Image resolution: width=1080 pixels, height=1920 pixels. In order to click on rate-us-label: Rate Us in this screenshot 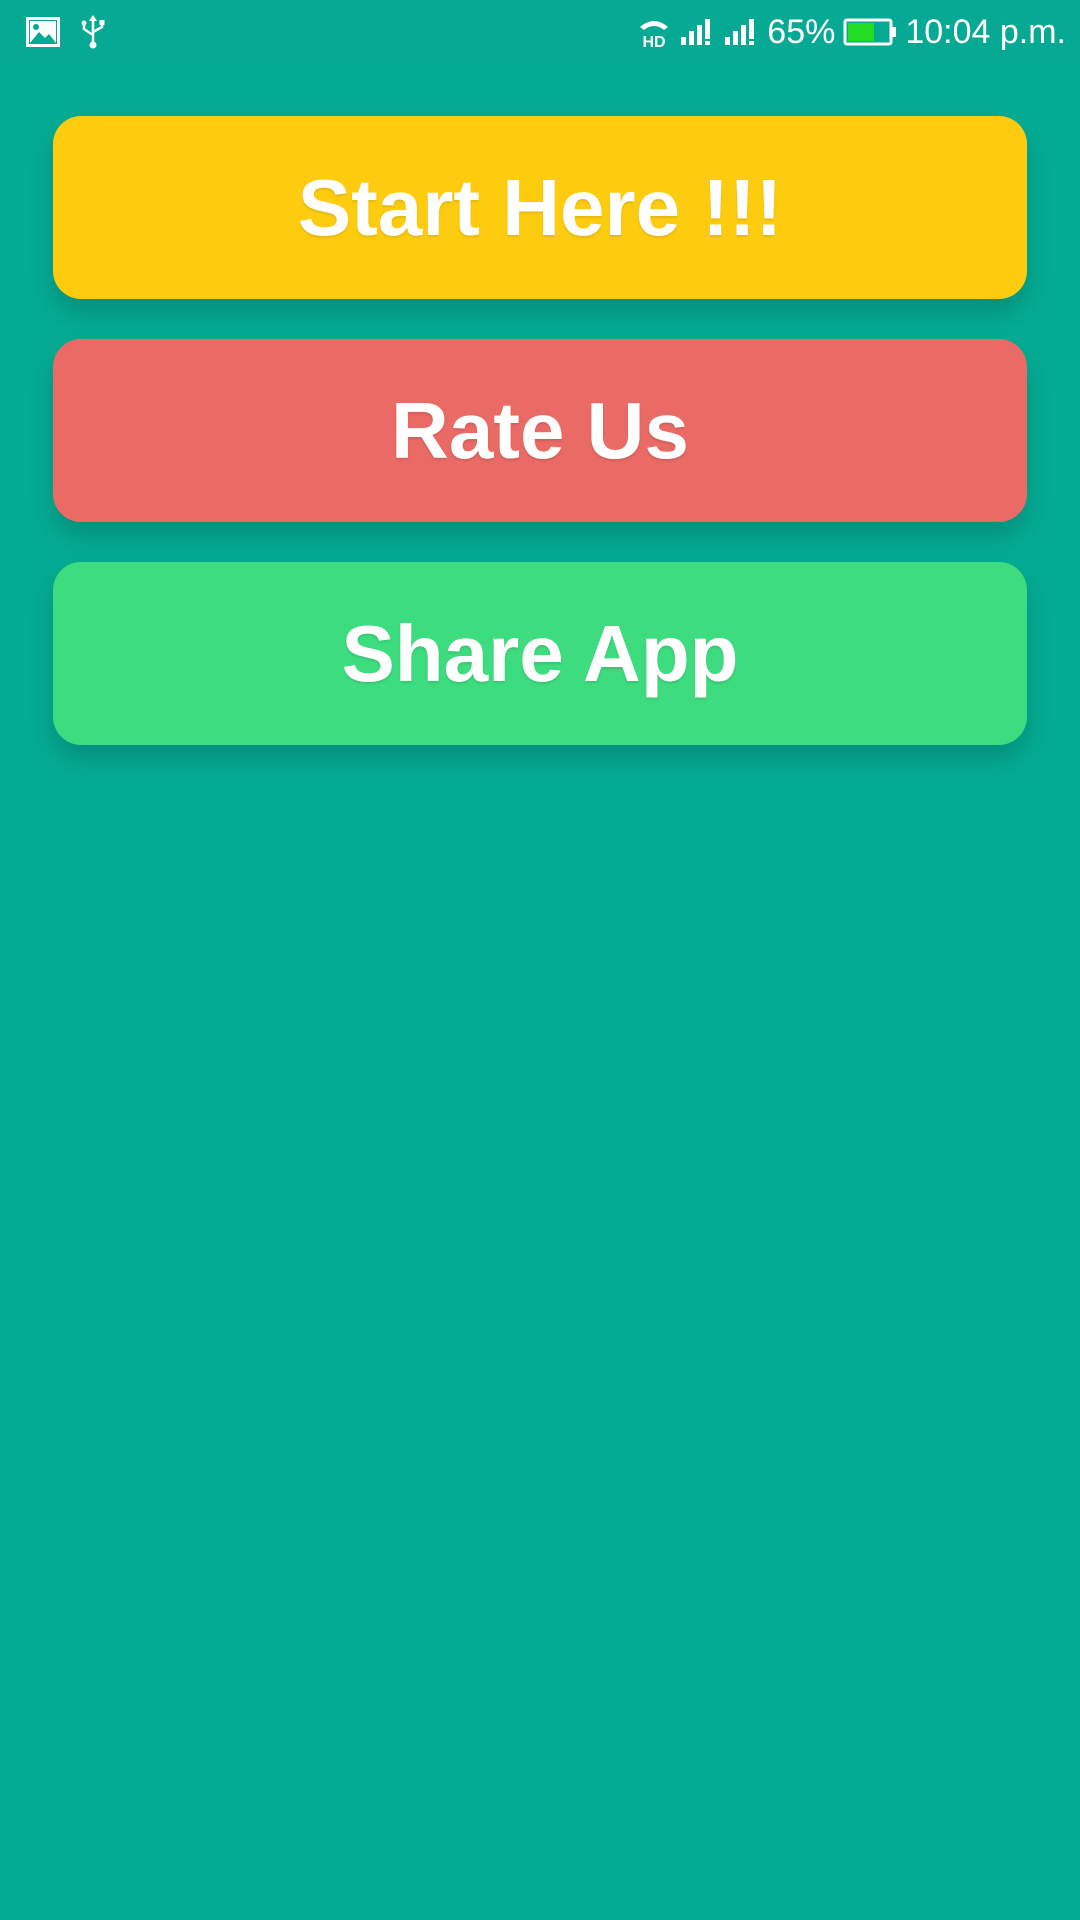, I will do `click(540, 430)`.